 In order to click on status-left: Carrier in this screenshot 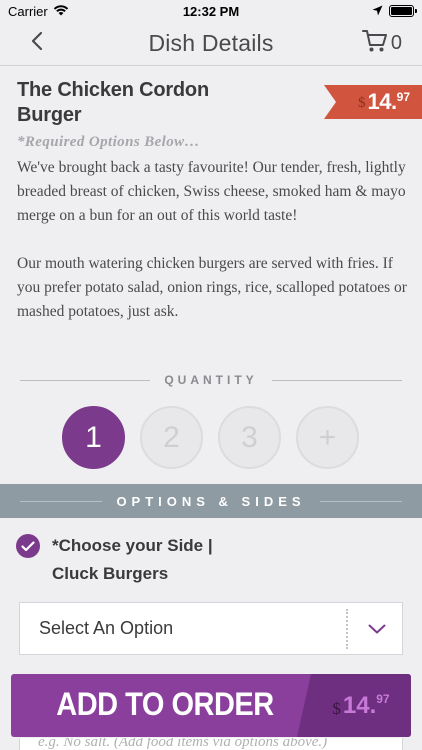, I will do `click(38, 11)`.